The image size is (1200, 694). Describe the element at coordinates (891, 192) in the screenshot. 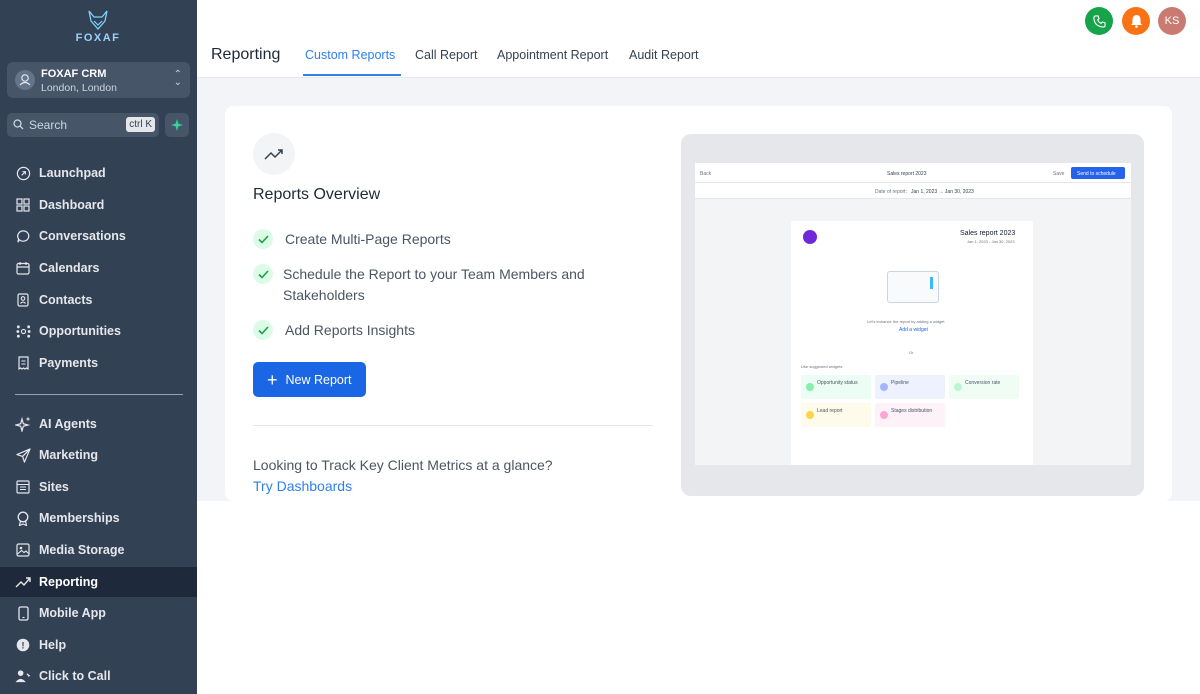

I see `preview-date-label: Date of report:` at that location.